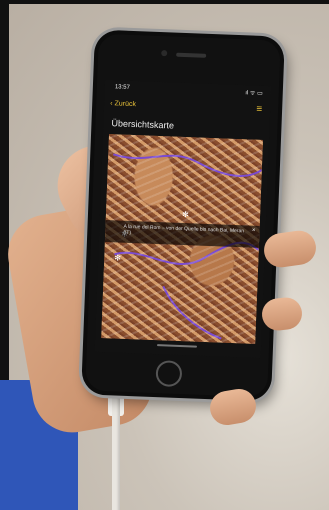 The width and height of the screenshot is (329, 510). Describe the element at coordinates (118, 257) in the screenshot. I see `edelweiss-marker-3: ✻` at that location.